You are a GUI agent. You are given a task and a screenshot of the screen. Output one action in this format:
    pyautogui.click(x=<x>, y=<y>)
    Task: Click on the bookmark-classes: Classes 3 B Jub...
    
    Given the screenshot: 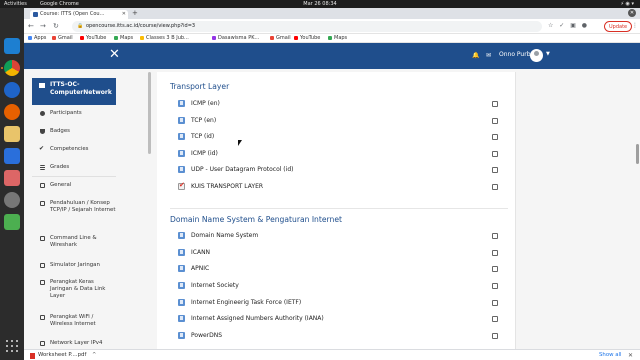 What is the action you would take?
    pyautogui.click(x=164, y=38)
    